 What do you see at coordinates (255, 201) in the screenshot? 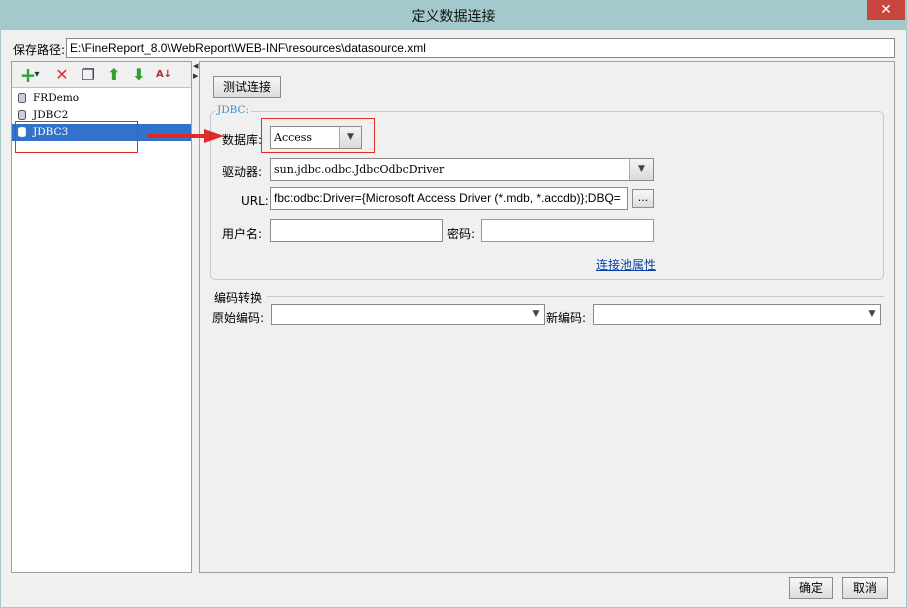
I see `url-label: URL:` at bounding box center [255, 201].